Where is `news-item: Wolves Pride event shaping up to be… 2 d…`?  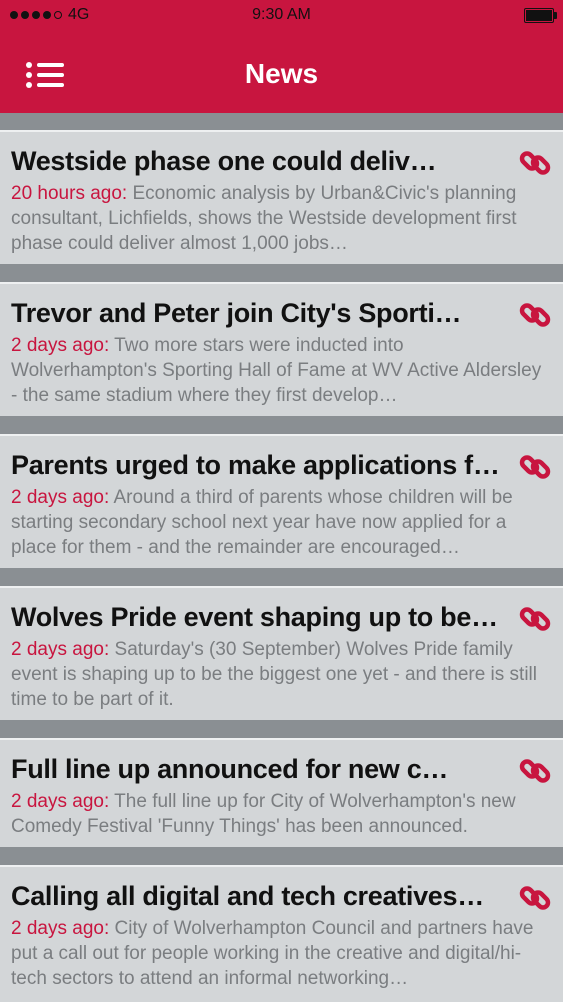 news-item: Wolves Pride event shaping up to be… 2 d… is located at coordinates (281, 653).